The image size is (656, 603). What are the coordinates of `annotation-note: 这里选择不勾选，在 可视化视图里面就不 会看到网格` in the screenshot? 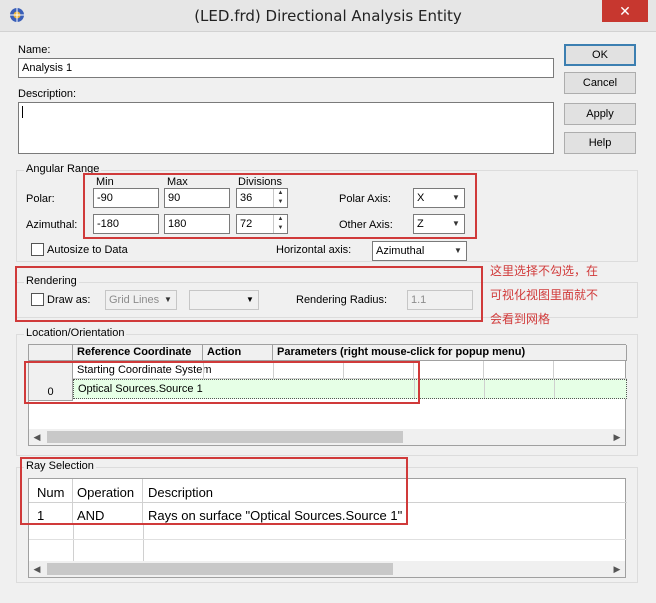 It's located at (544, 295).